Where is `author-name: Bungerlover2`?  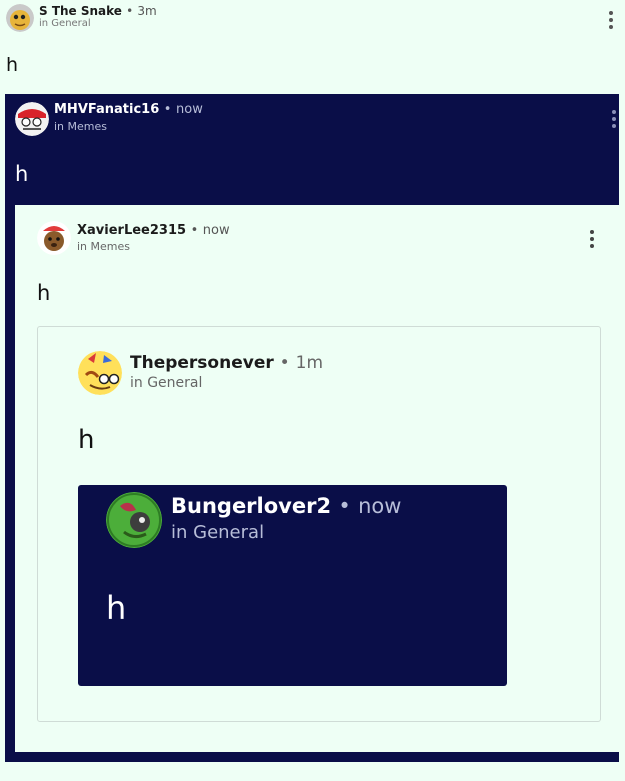 author-name: Bungerlover2 is located at coordinates (251, 506).